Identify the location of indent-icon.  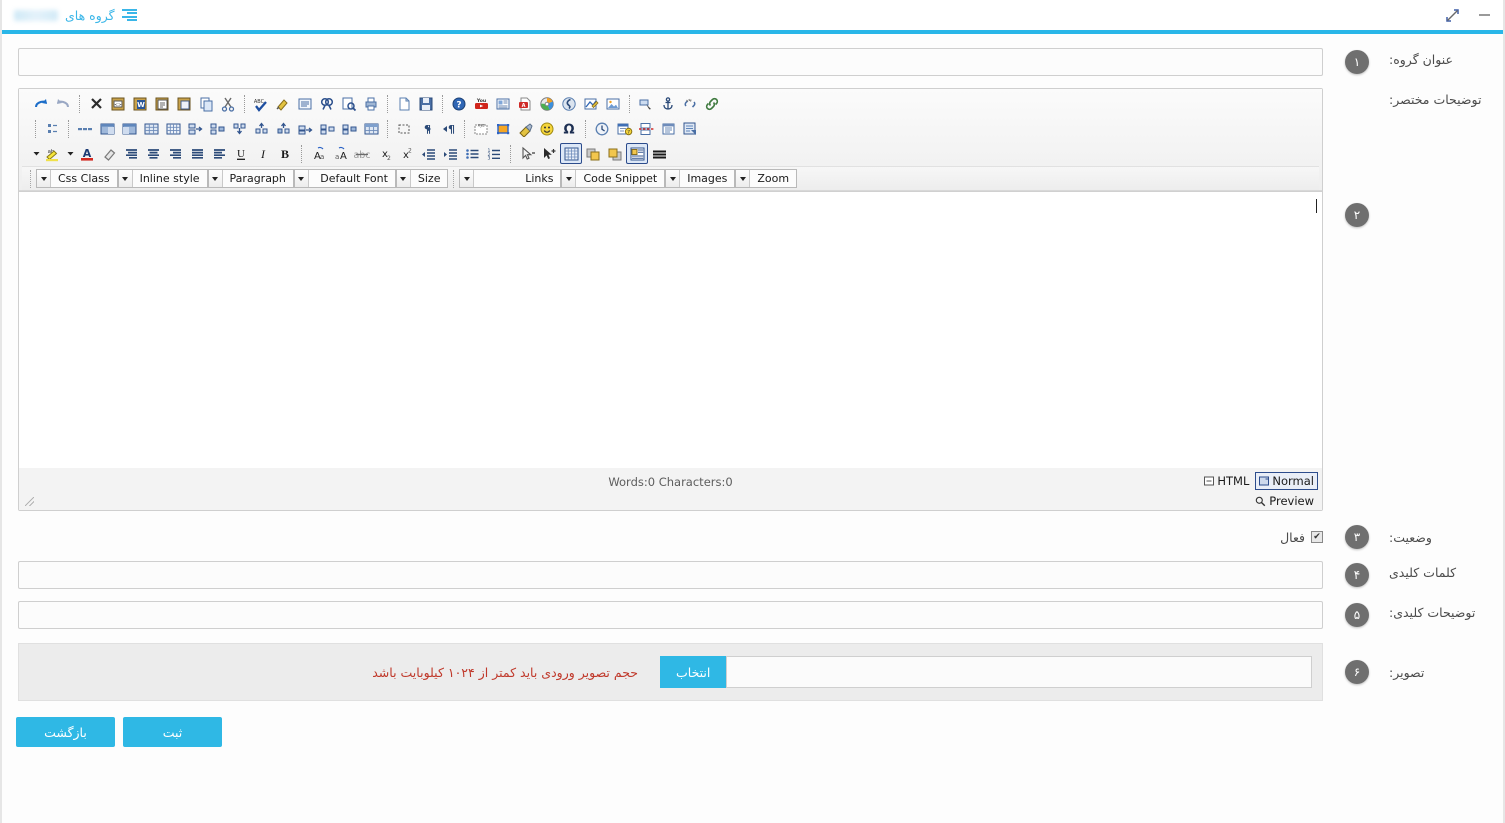
(450, 153).